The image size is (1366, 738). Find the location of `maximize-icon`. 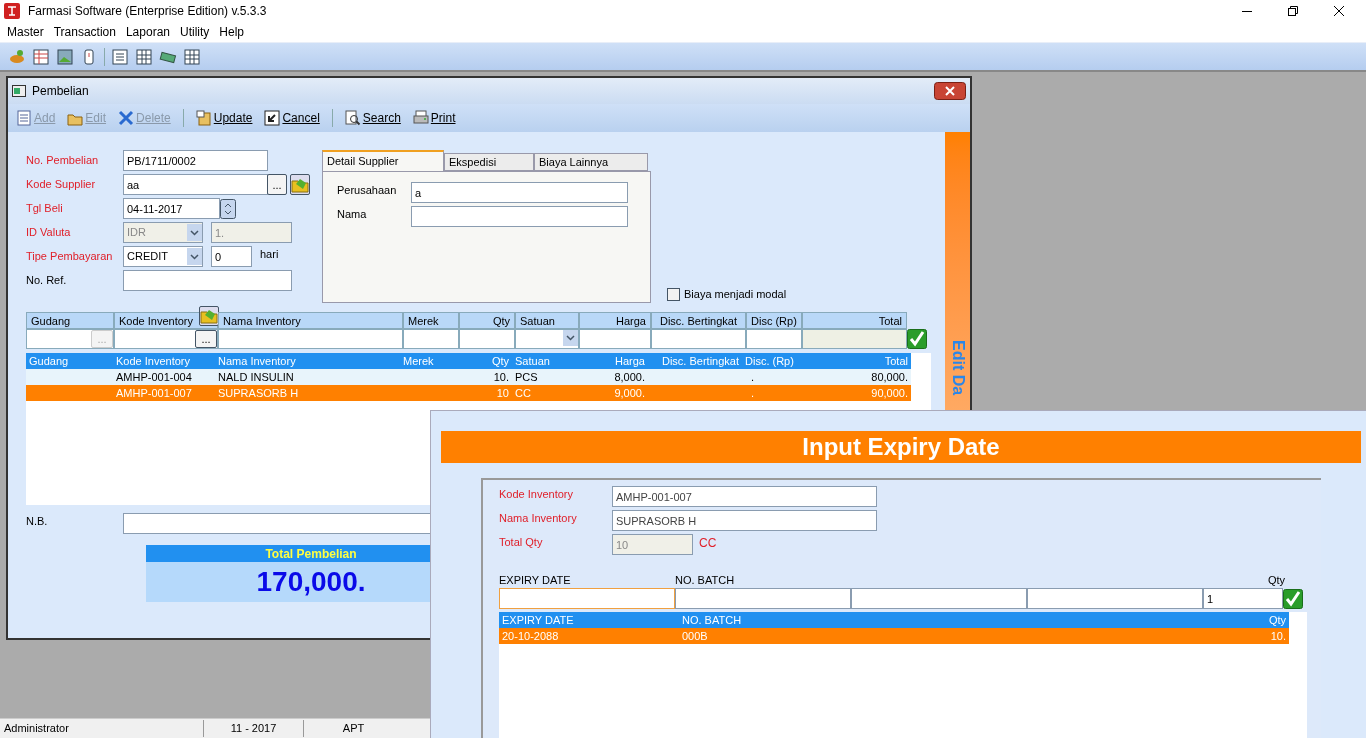

maximize-icon is located at coordinates (1293, 11).